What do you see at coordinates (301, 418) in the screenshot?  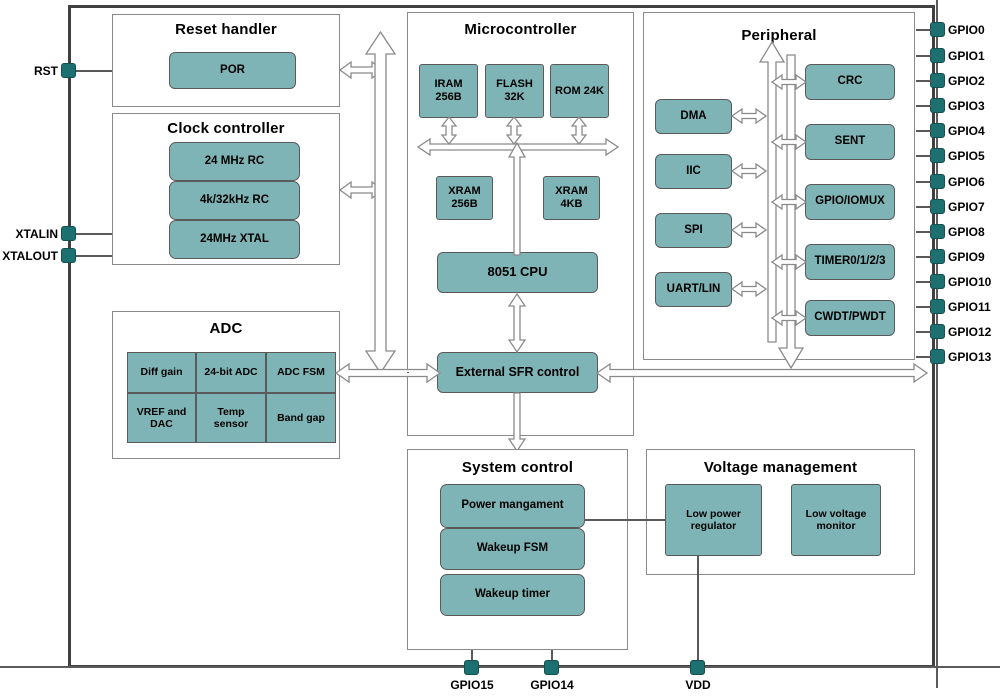 I see `block-band-gap: Band gap` at bounding box center [301, 418].